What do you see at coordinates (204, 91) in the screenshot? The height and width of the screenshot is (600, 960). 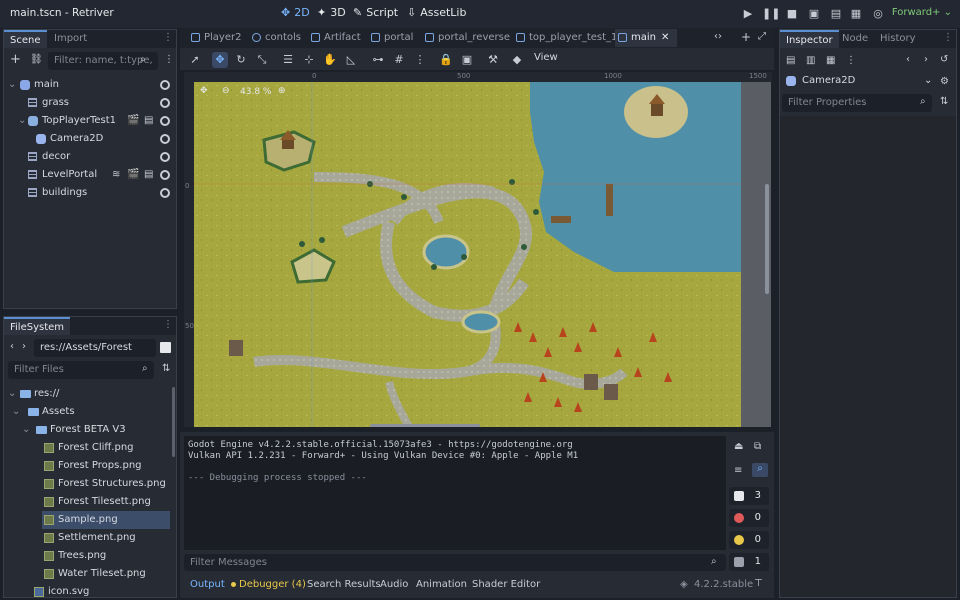 I see `pan-icon: ✥` at bounding box center [204, 91].